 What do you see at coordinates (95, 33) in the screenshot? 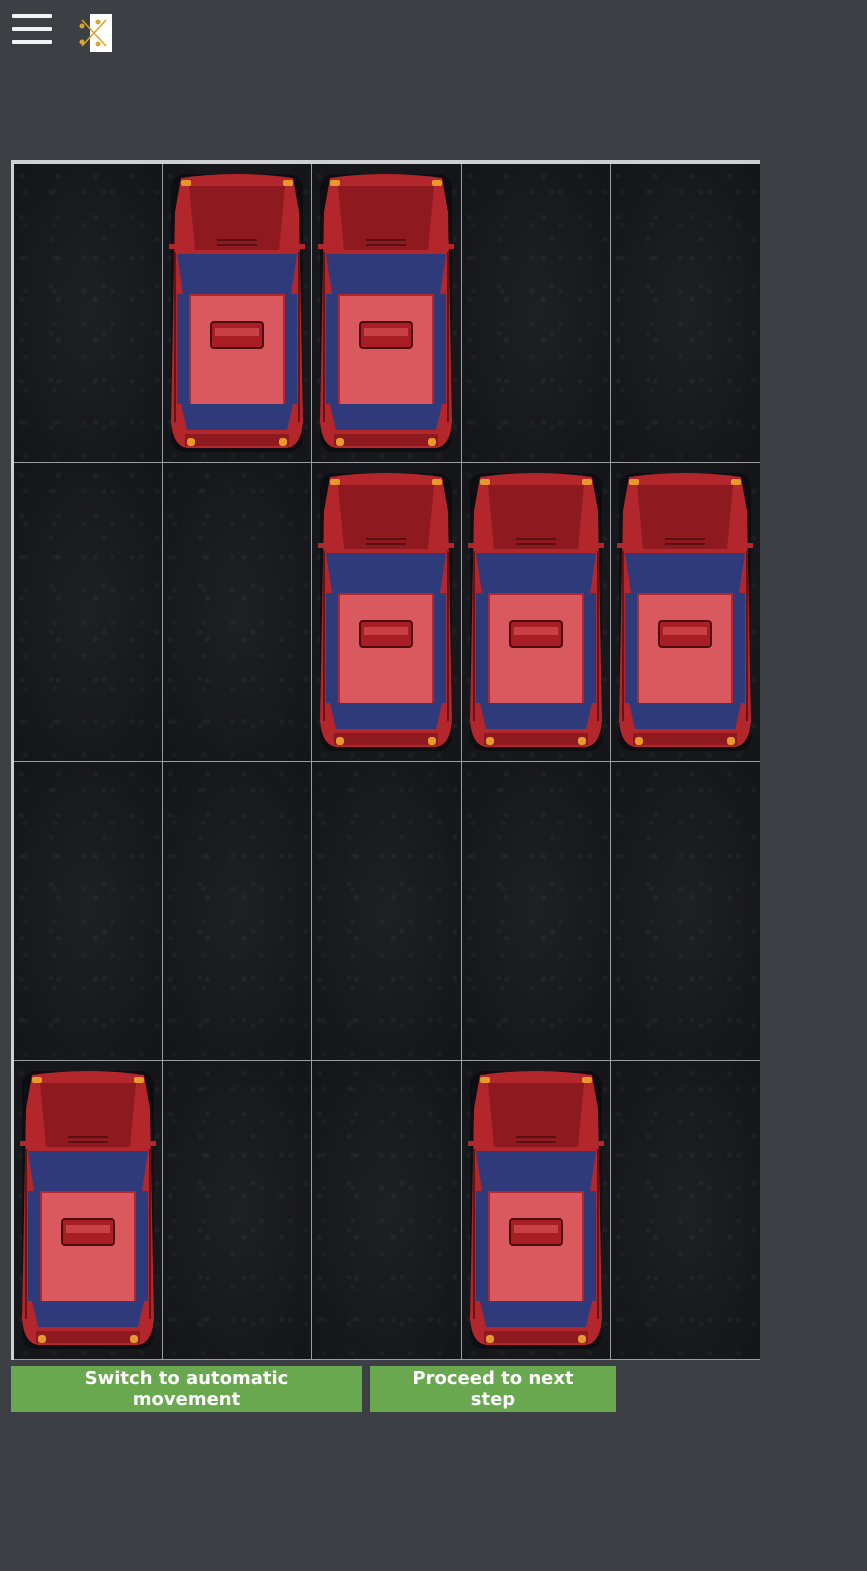
I see `crossing-paths-logo-icon` at bounding box center [95, 33].